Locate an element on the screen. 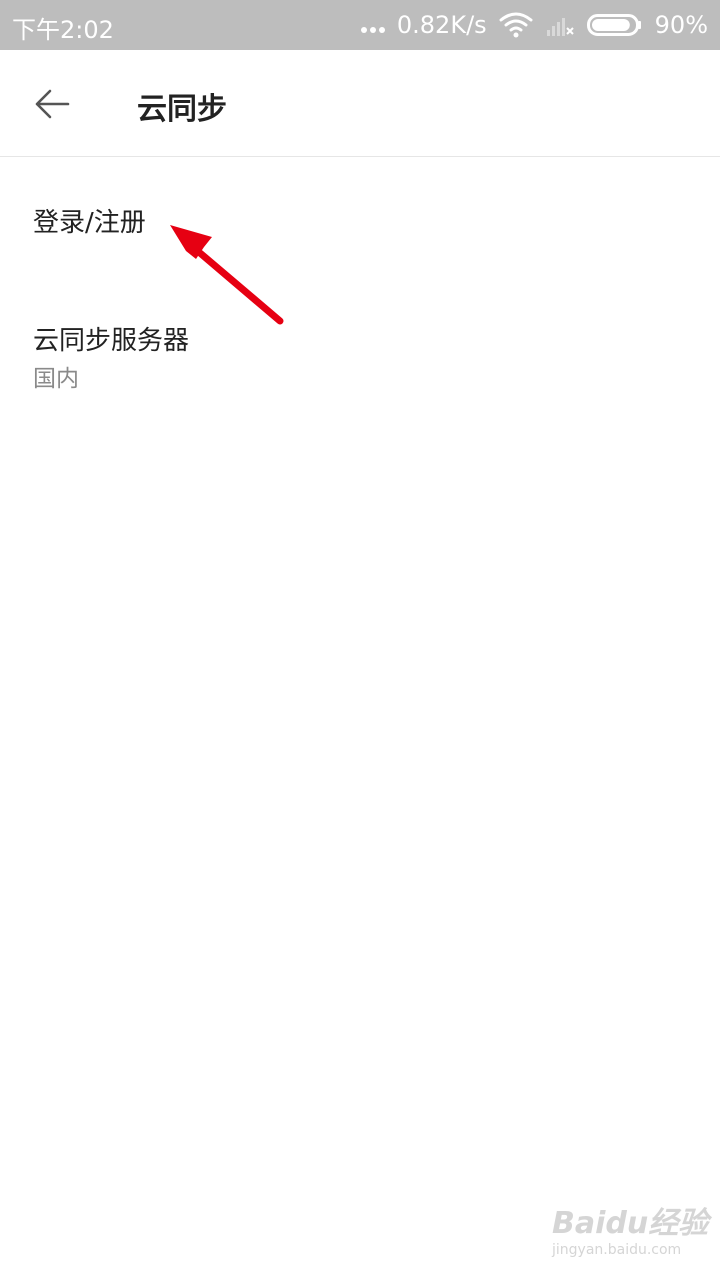 This screenshot has height=1280, width=720. status-time: 下午2:02 is located at coordinates (63, 30).